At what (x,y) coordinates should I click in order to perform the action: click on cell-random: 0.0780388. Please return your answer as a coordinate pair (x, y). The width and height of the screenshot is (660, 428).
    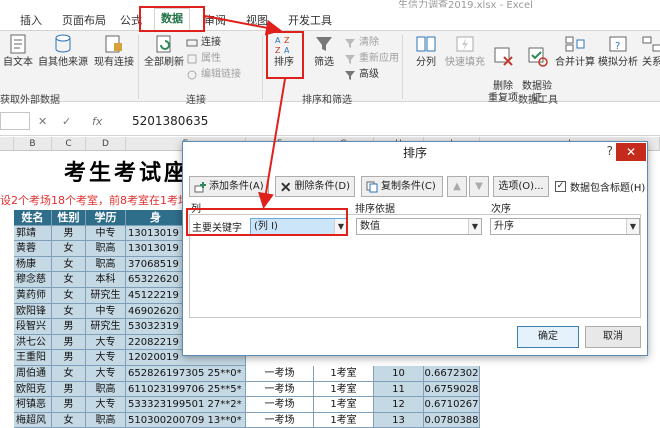
    Looking at the image, I should click on (452, 420).